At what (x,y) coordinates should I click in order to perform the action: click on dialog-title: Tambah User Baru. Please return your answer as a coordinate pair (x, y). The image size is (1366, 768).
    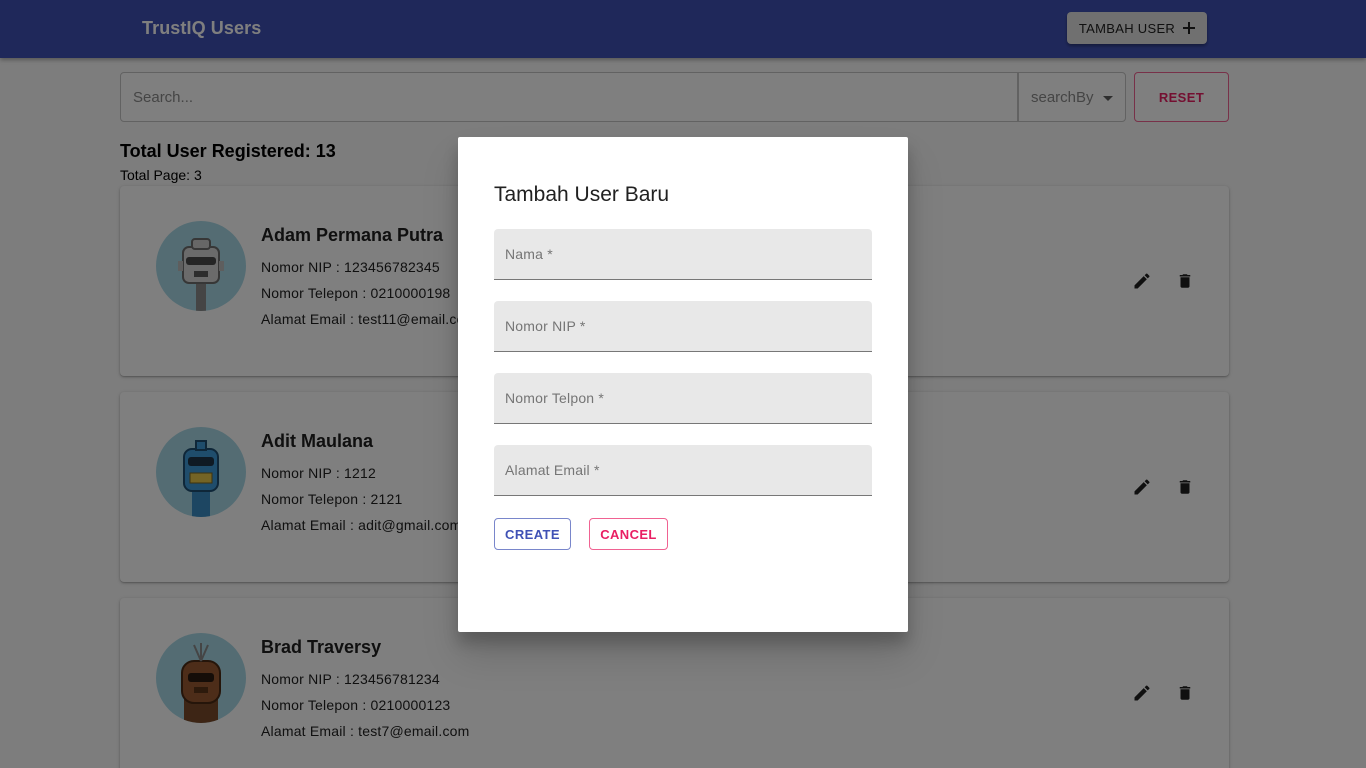
    Looking at the image, I should click on (582, 194).